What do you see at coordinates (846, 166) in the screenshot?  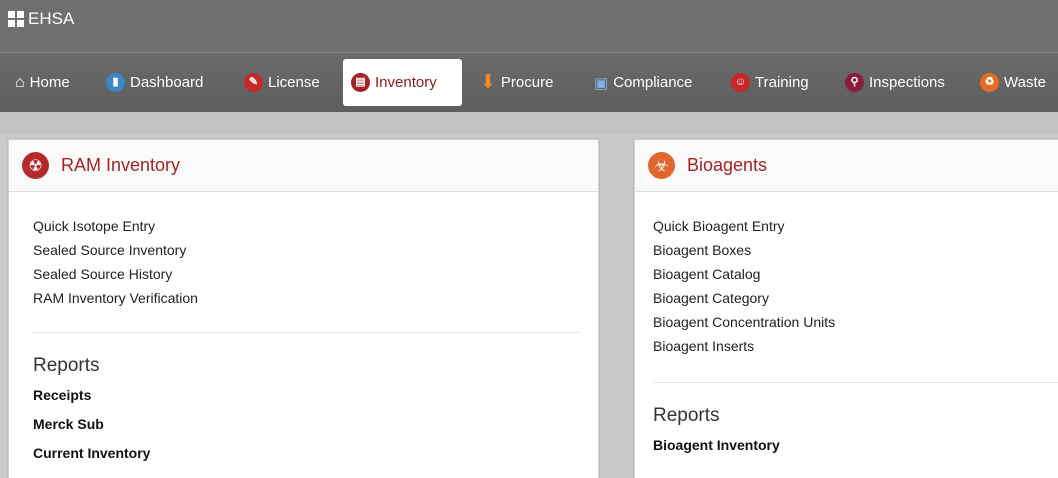 I see `bio-panel-header: ☣ Bioagents` at bounding box center [846, 166].